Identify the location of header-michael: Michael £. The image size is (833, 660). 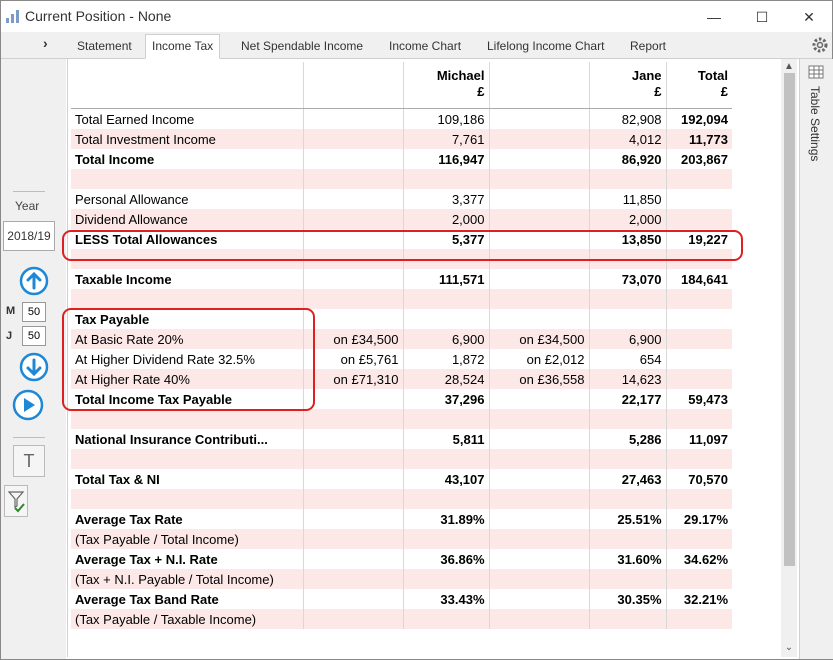
(446, 85).